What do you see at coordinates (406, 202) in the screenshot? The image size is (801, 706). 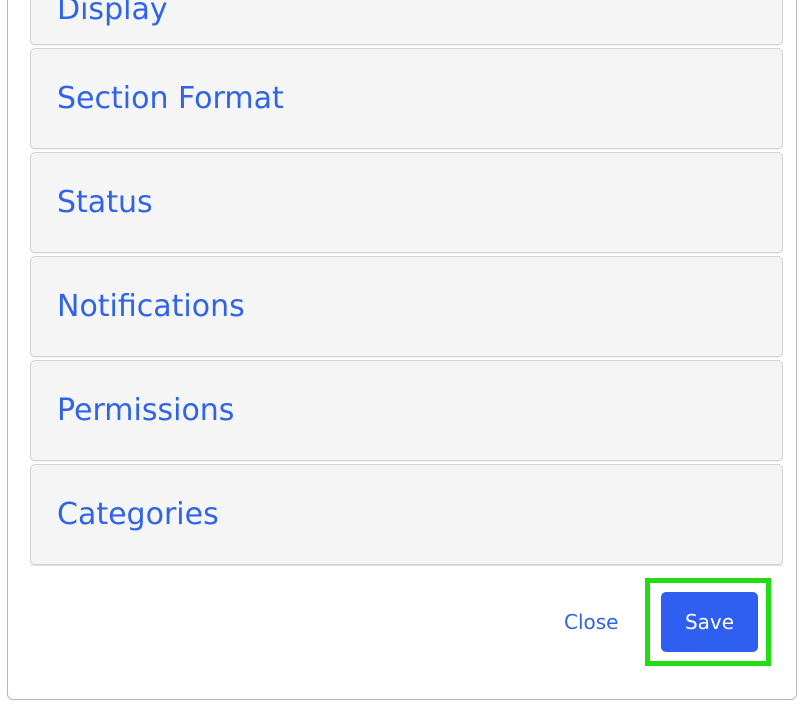 I see `panel-status: Status` at bounding box center [406, 202].